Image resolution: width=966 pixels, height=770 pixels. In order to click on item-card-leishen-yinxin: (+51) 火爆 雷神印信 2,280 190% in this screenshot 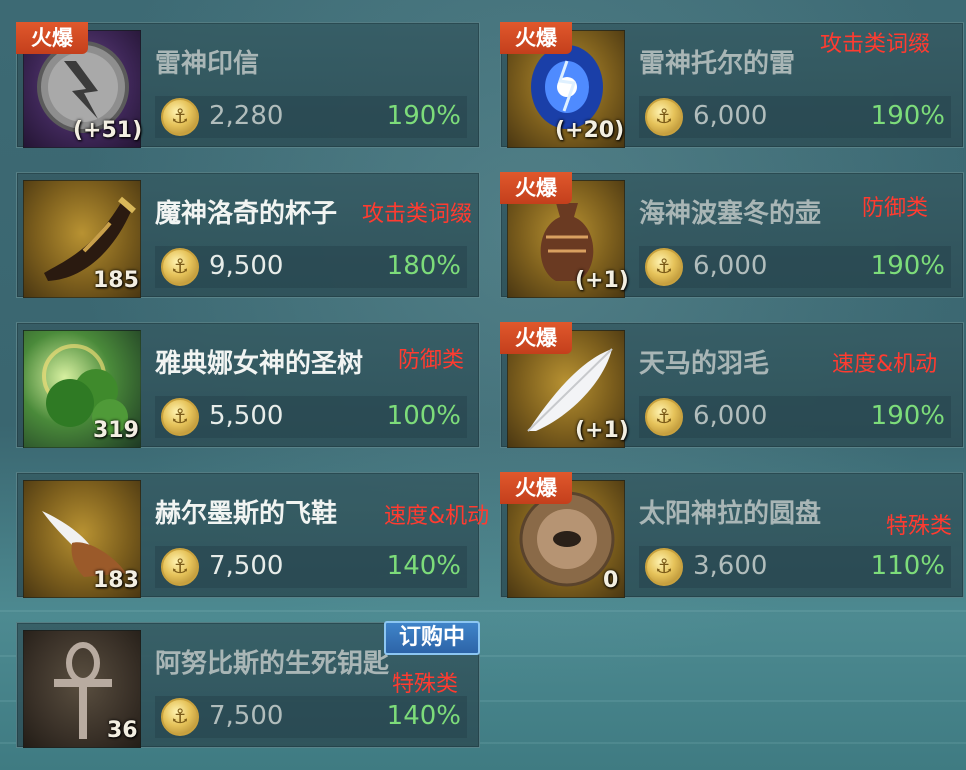, I will do `click(248, 85)`.